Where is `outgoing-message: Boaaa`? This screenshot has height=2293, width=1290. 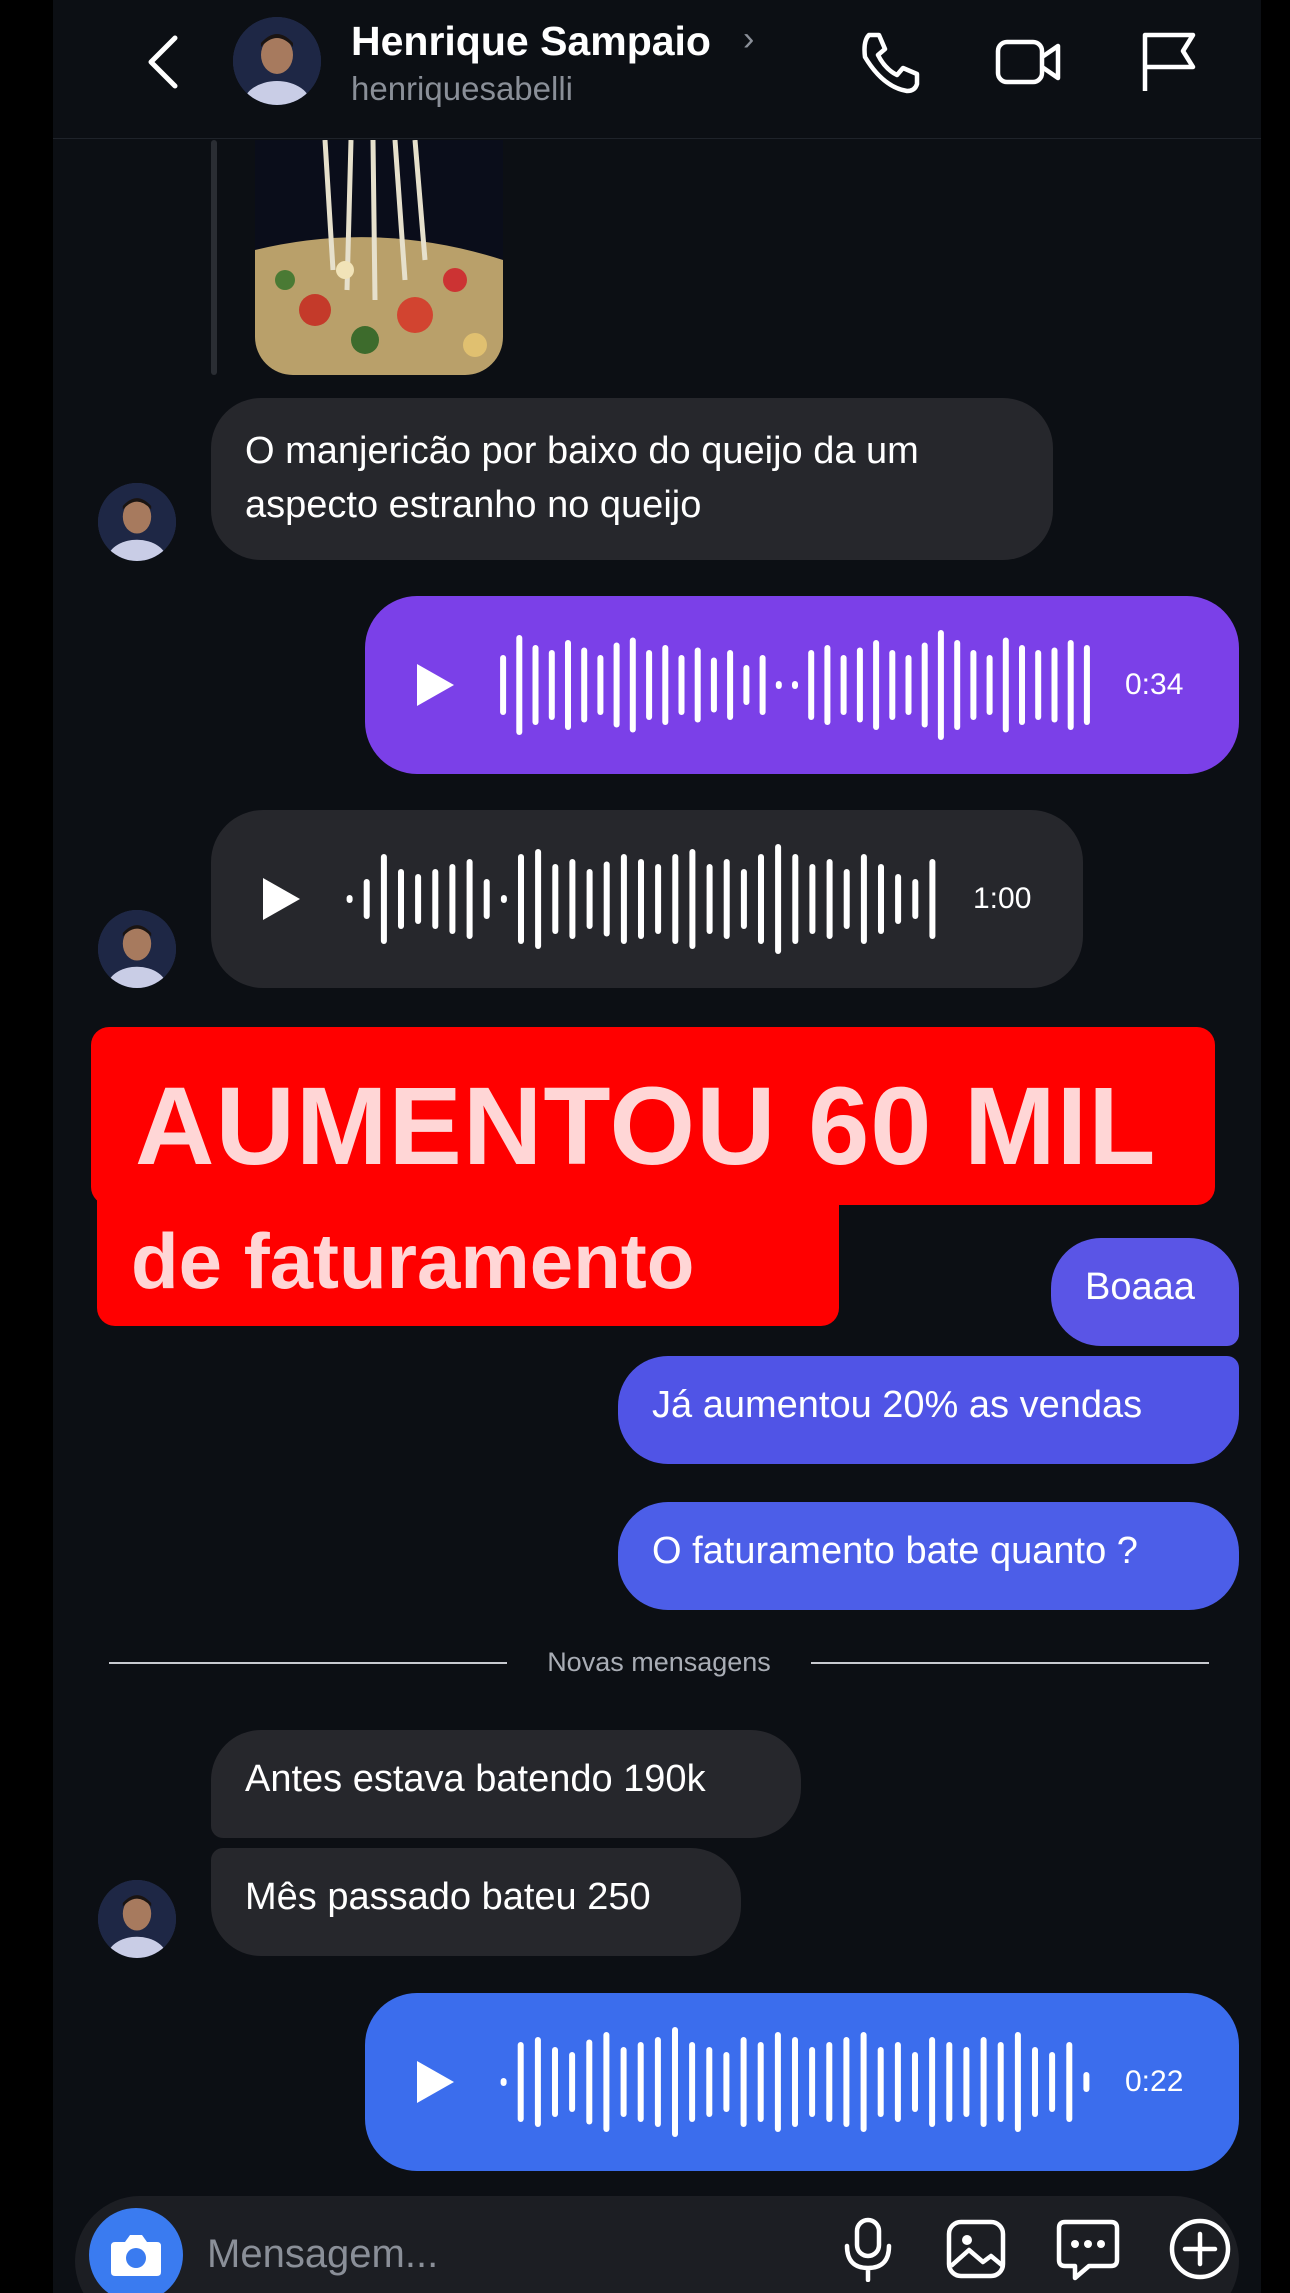 outgoing-message: Boaaa is located at coordinates (1145, 1292).